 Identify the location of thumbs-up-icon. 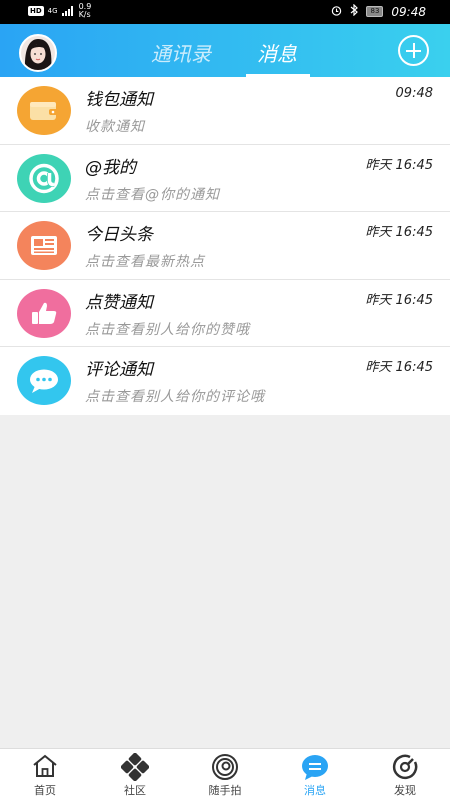
(44, 313).